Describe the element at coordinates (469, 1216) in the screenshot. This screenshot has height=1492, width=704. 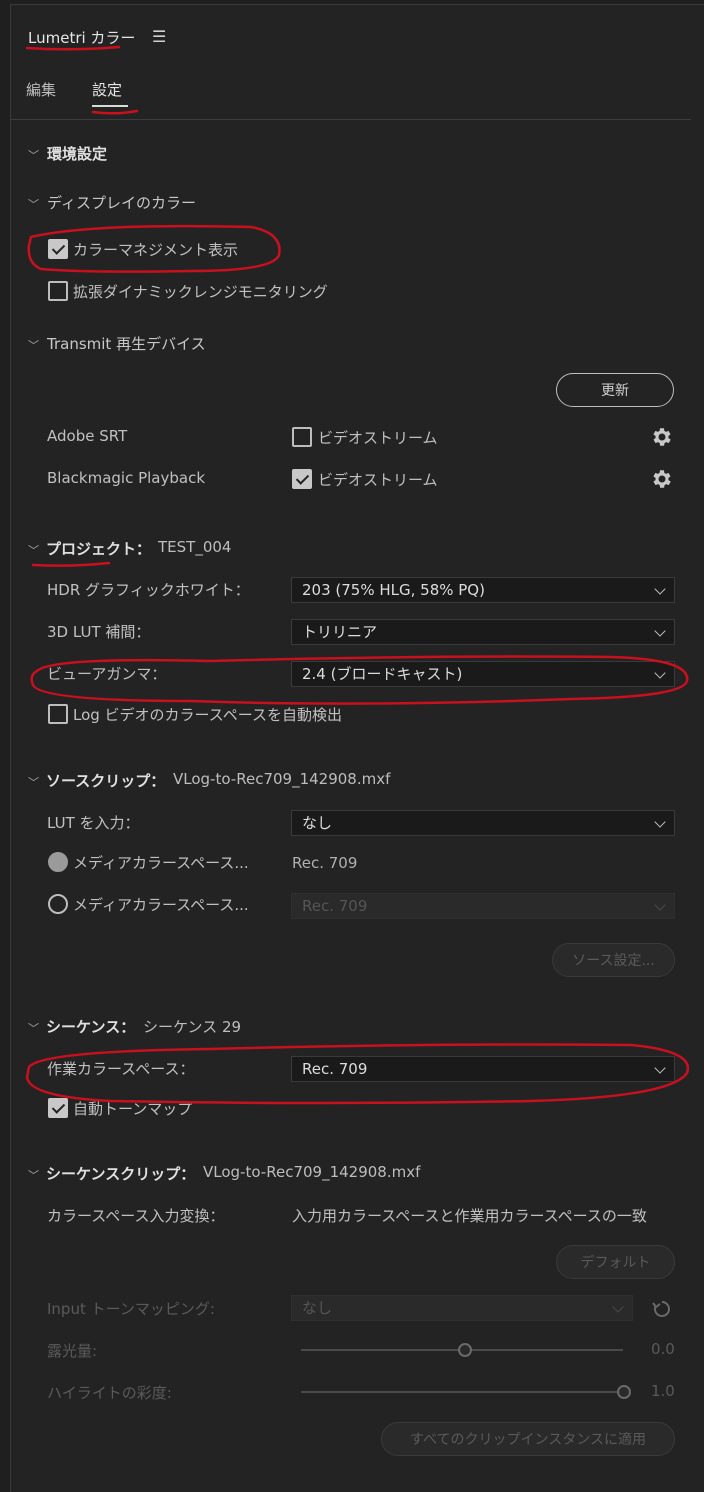
I see `cs-input-value: 入力用カラースペースと作業用カラースペースの一致` at that location.